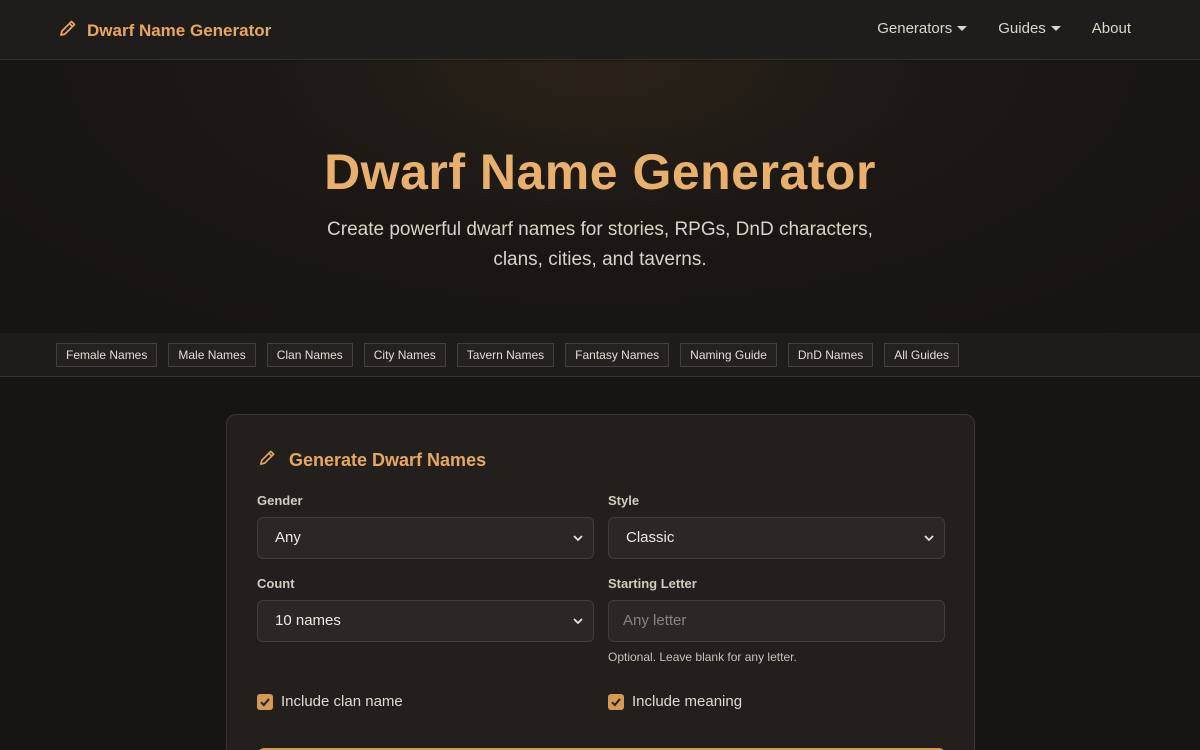 This screenshot has height=750, width=1200. Describe the element at coordinates (425, 621) in the screenshot. I see `count-select: 10 names` at that location.